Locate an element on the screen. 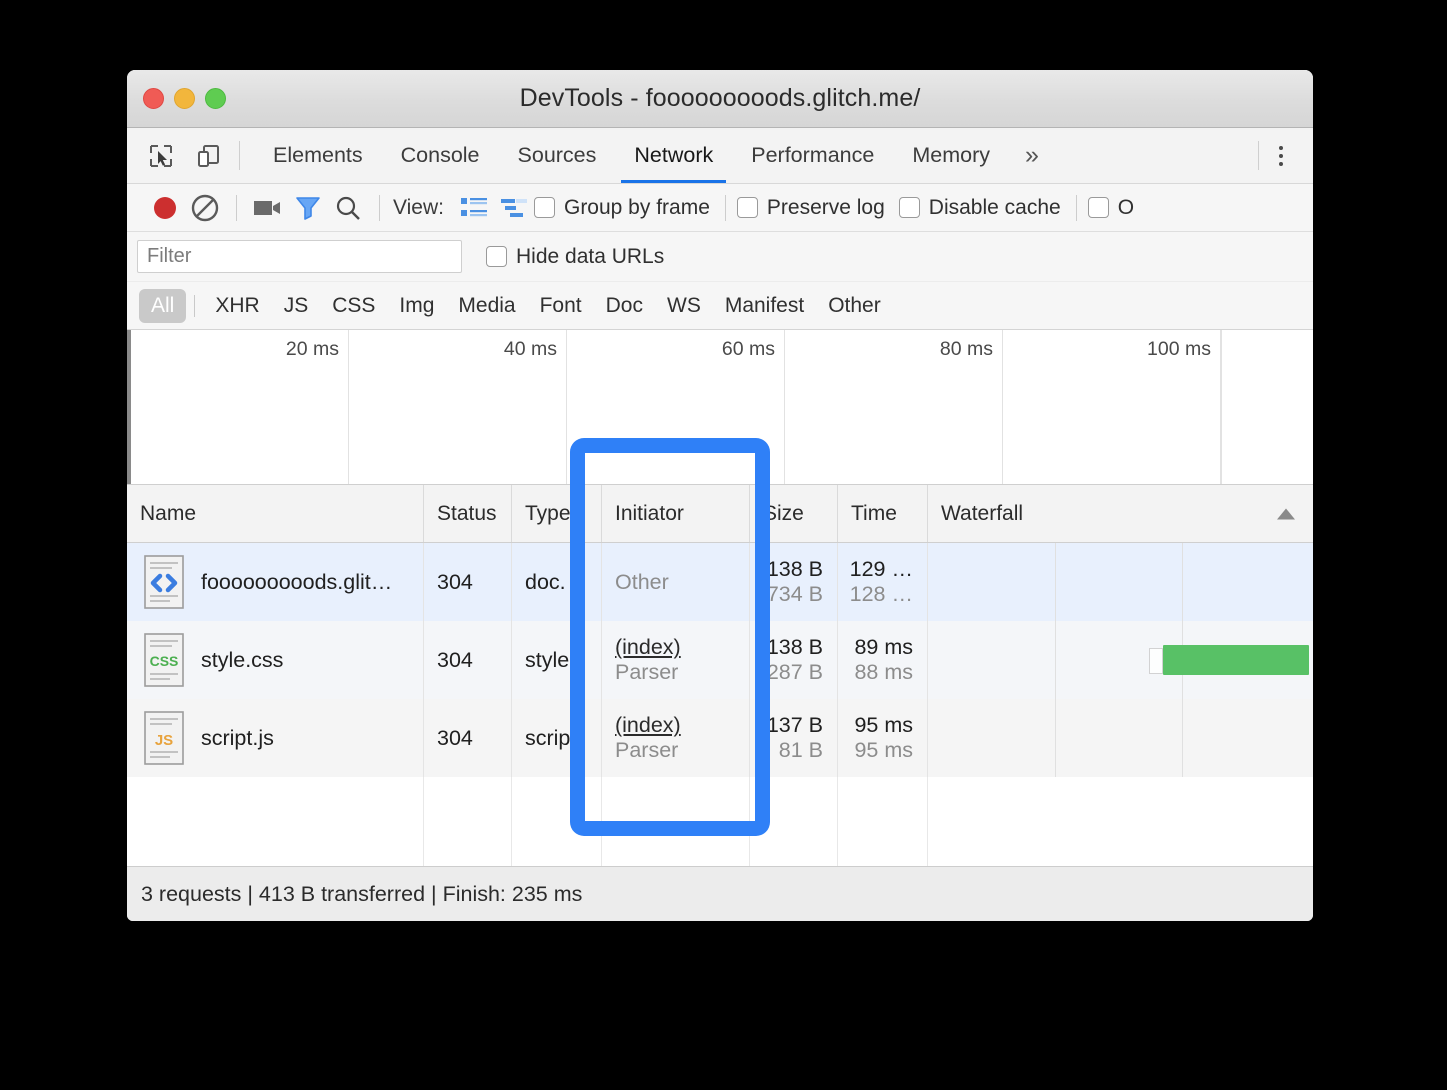  list-view-icon is located at coordinates (474, 208).